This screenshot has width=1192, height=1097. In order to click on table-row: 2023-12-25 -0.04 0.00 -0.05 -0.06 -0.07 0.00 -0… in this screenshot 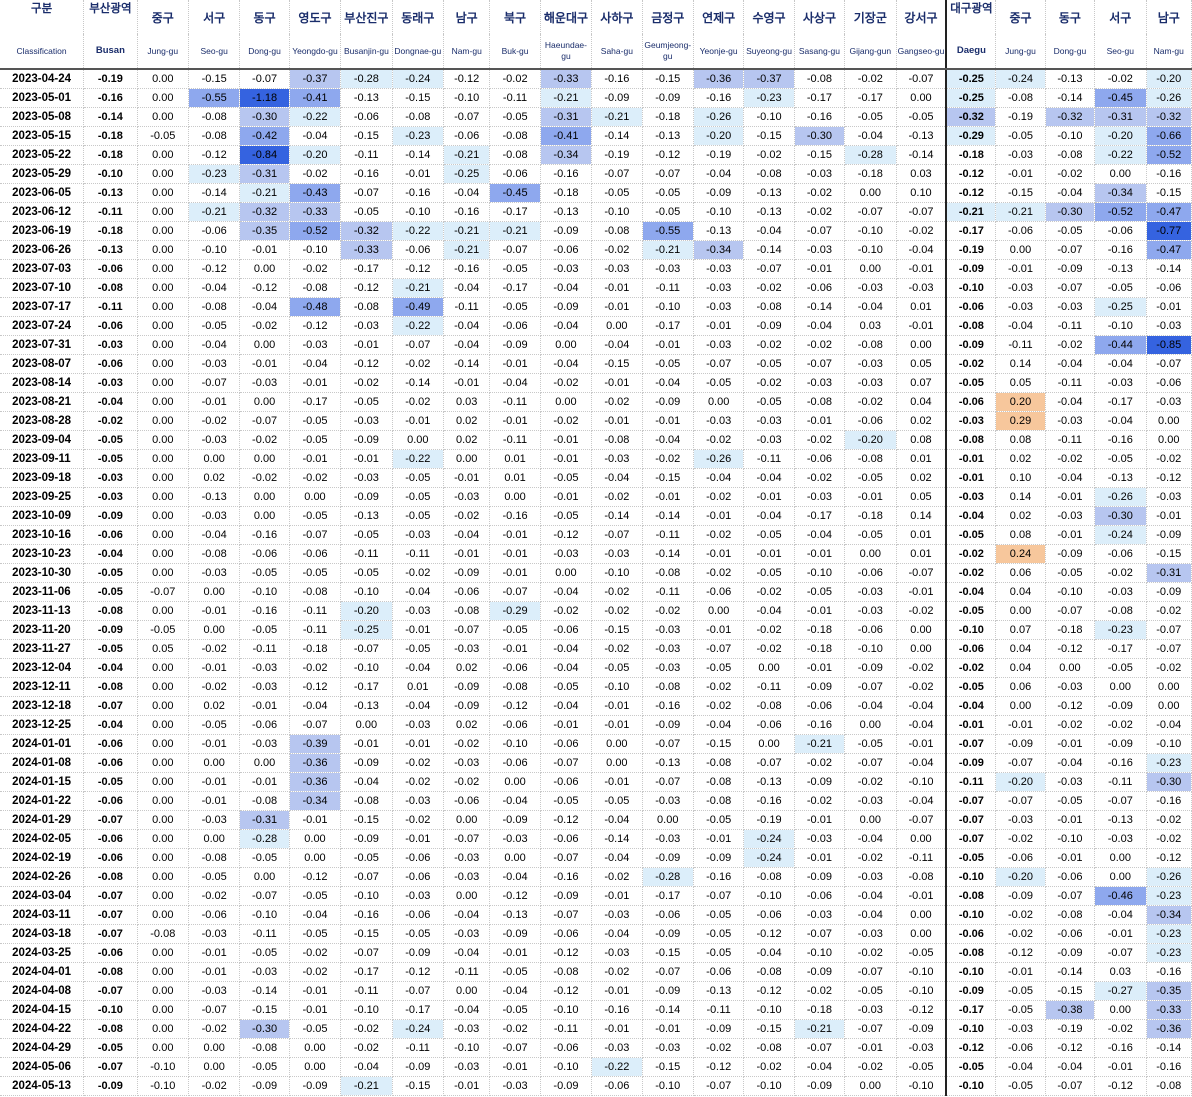, I will do `click(596, 725)`.